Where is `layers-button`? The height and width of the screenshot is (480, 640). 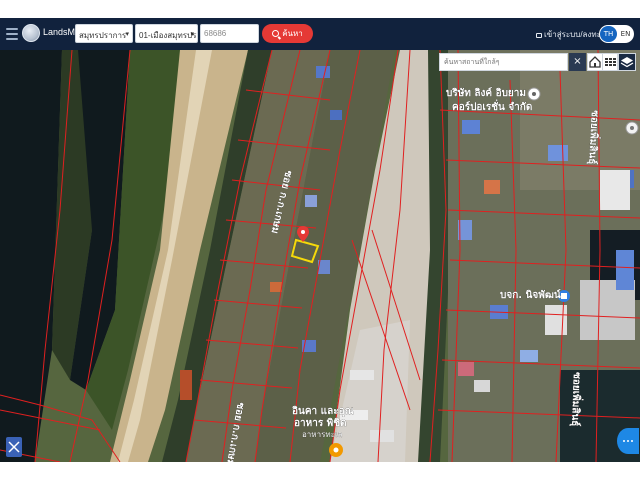 layers-button is located at coordinates (627, 62).